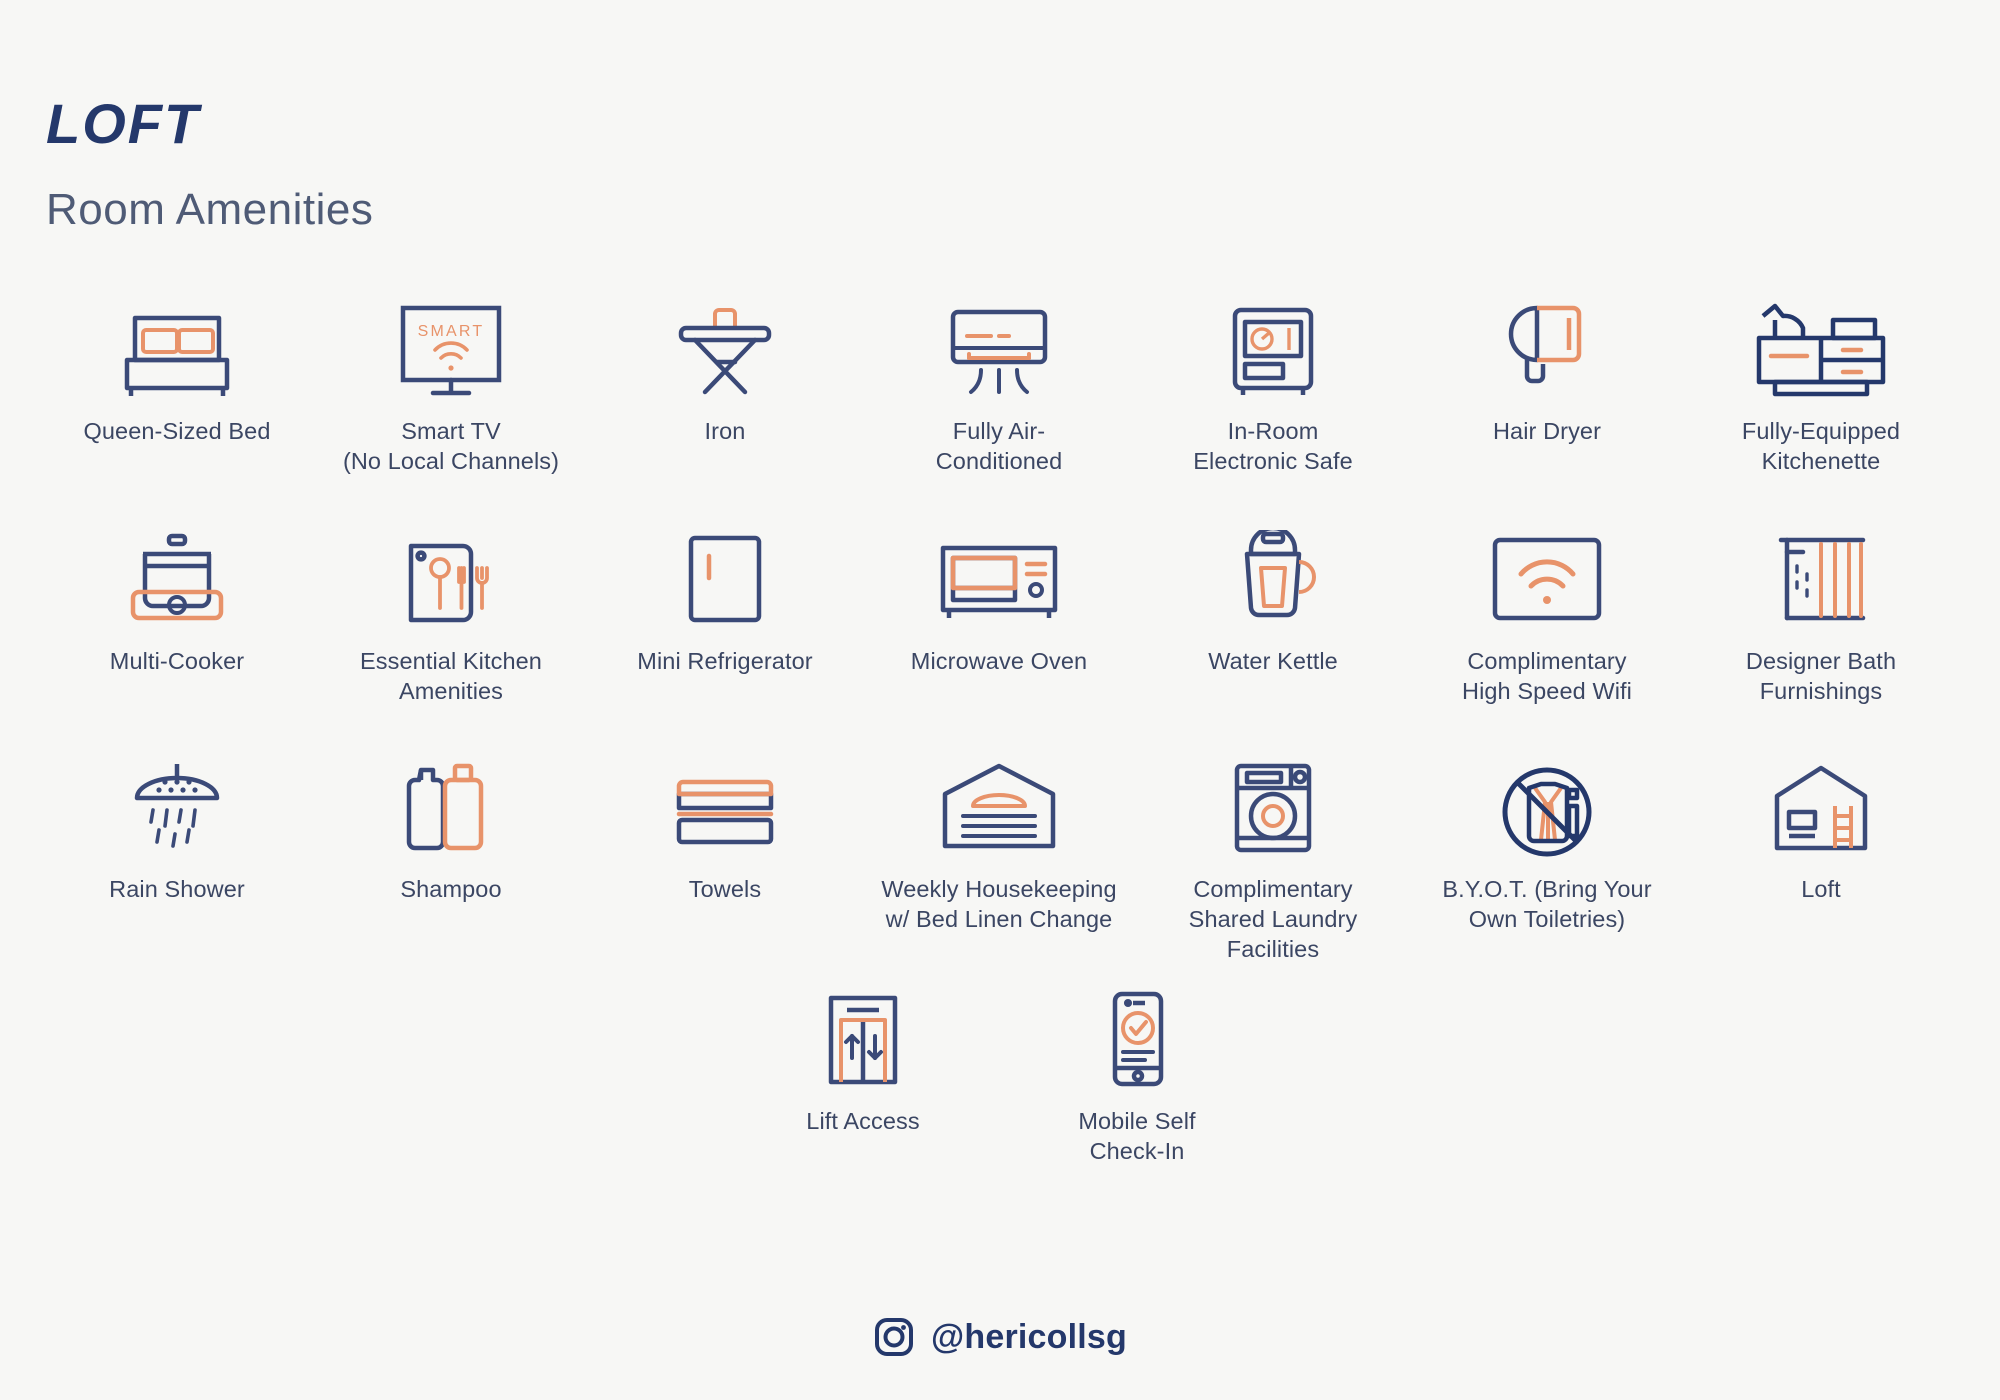  Describe the element at coordinates (894, 1337) in the screenshot. I see `instagram-icon` at that location.